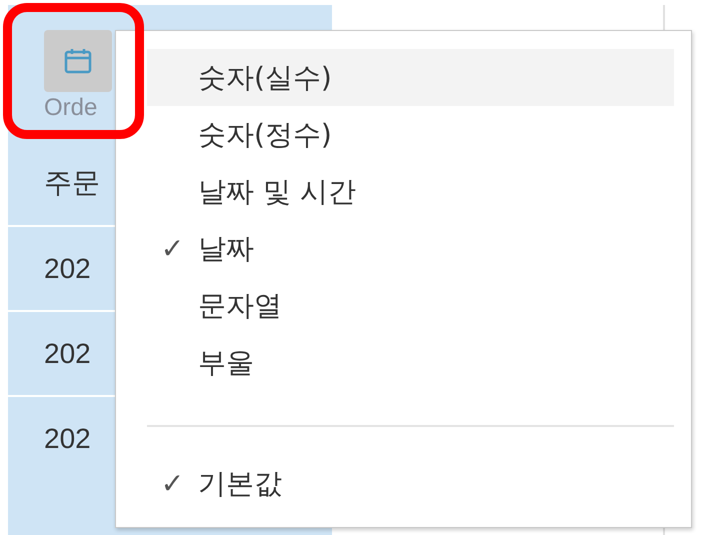 This screenshot has height=535, width=702. Describe the element at coordinates (72, 183) in the screenshot. I see `cell-text: 주문` at that location.